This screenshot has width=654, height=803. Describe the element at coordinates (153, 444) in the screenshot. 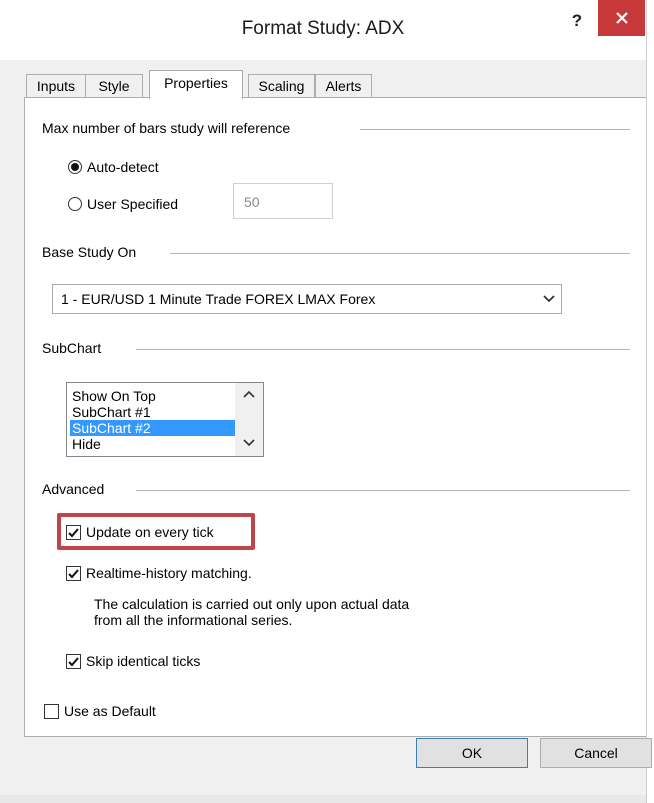

I see `list-item: Hide` at that location.